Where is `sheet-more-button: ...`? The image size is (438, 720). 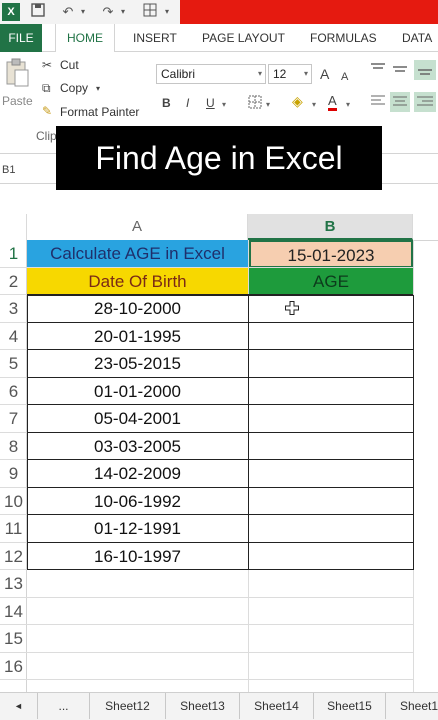 sheet-more-button: ... is located at coordinates (64, 706).